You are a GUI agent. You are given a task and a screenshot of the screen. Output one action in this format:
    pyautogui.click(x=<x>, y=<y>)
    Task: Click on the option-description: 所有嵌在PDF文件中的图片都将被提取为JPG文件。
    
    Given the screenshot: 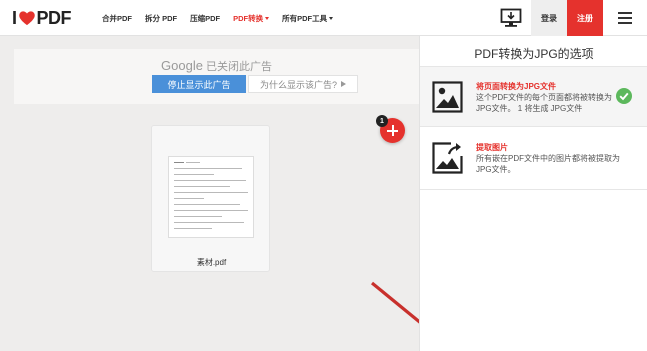 What is the action you would take?
    pyautogui.click(x=548, y=164)
    